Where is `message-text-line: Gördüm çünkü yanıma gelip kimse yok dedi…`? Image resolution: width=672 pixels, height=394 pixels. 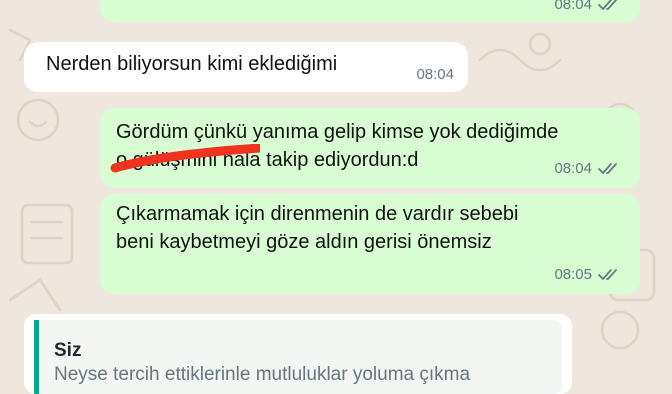 message-text-line: Gördüm çünkü yanıma gelip kimse yok dedi… is located at coordinates (337, 132).